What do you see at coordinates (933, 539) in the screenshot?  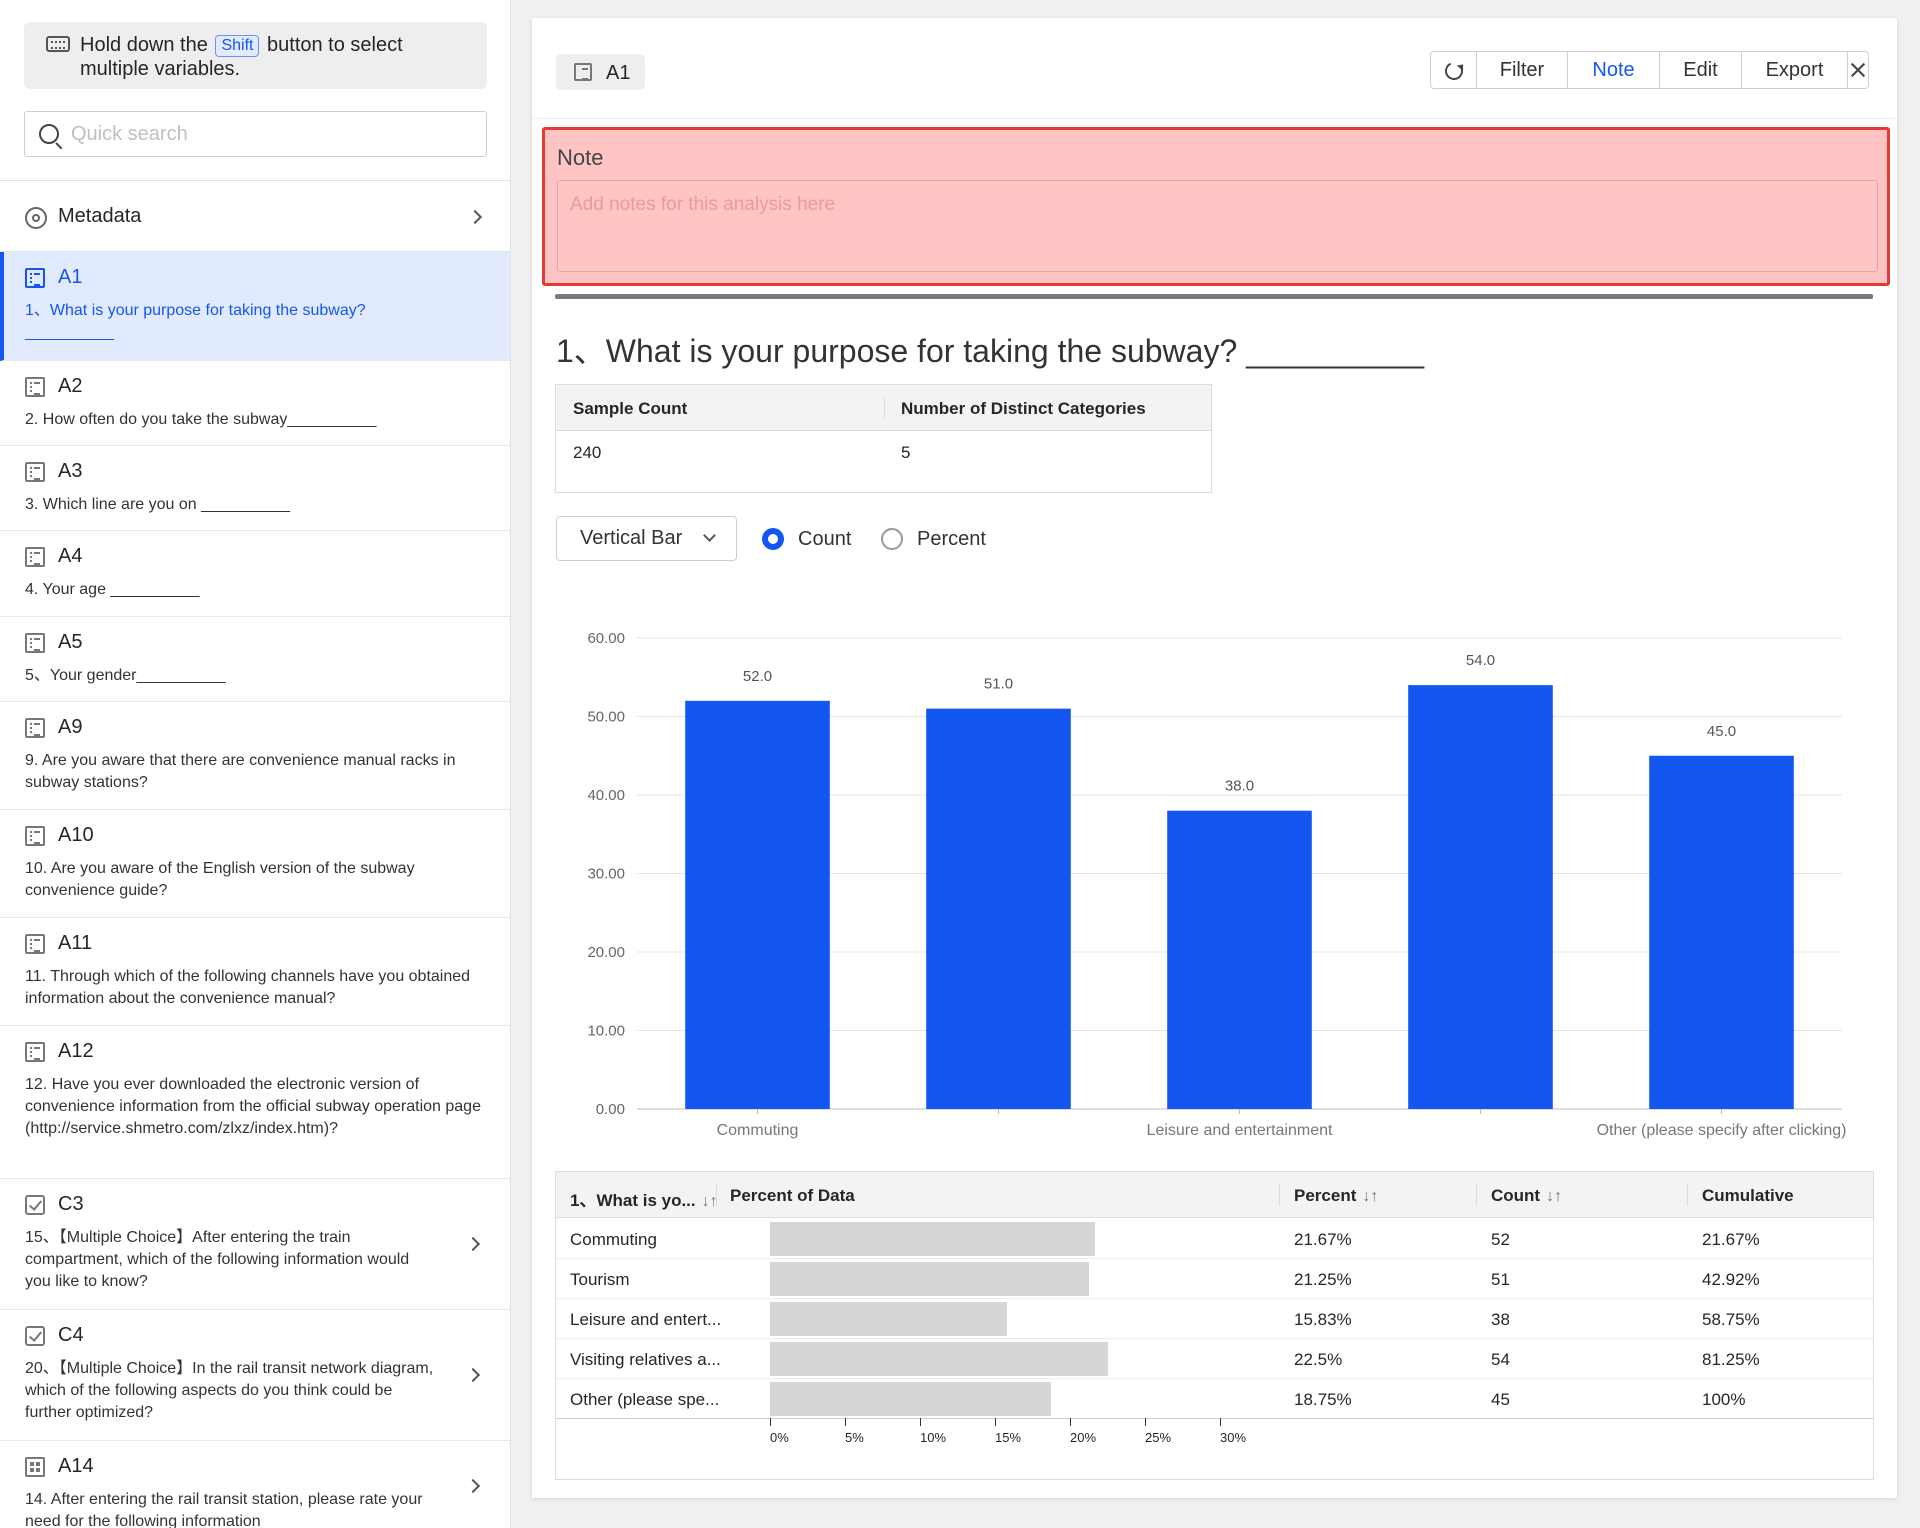 I see `radio-percent: Percent` at bounding box center [933, 539].